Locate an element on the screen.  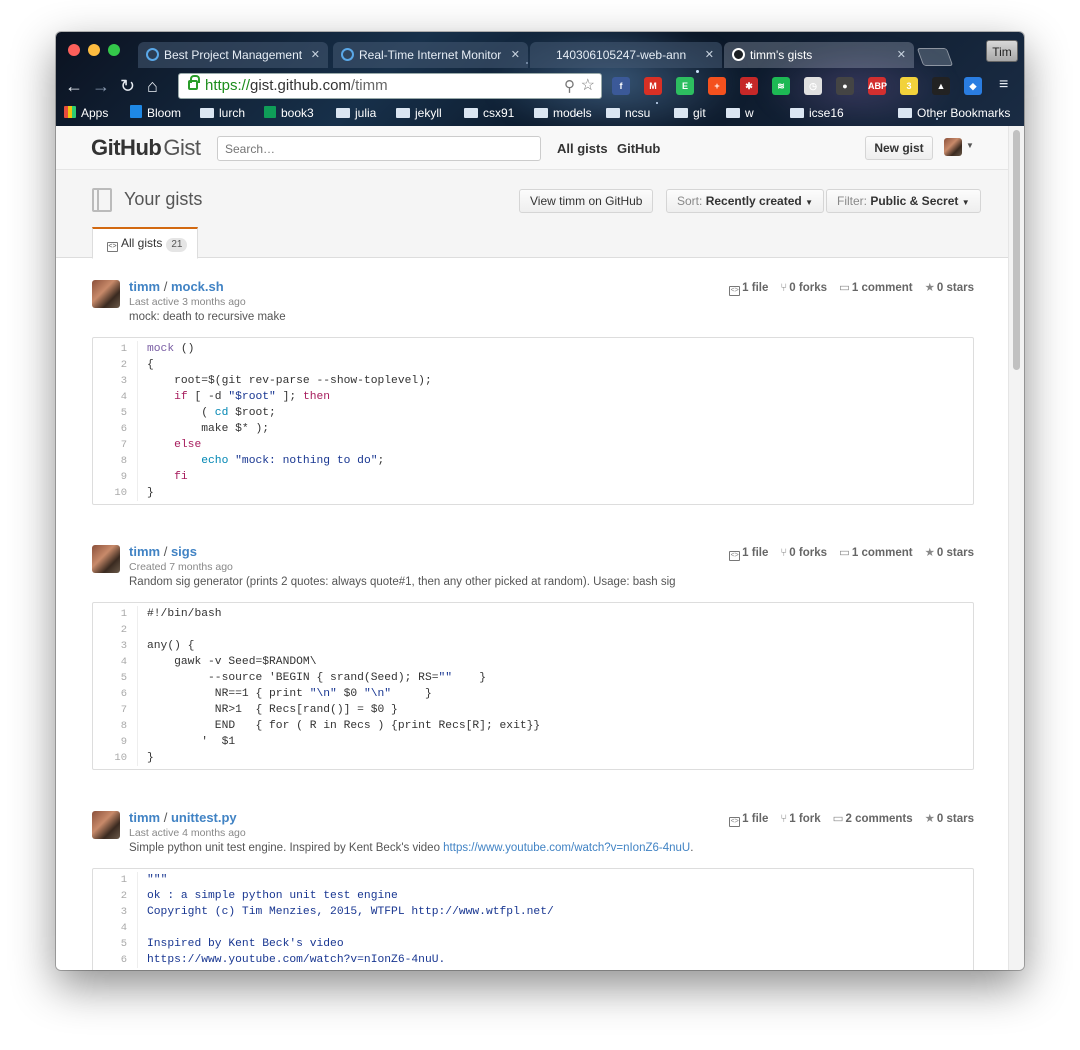
tab-realtime-internet-monitor: Real-Time Internet Monitor ✕ is located at coordinates (430, 55).